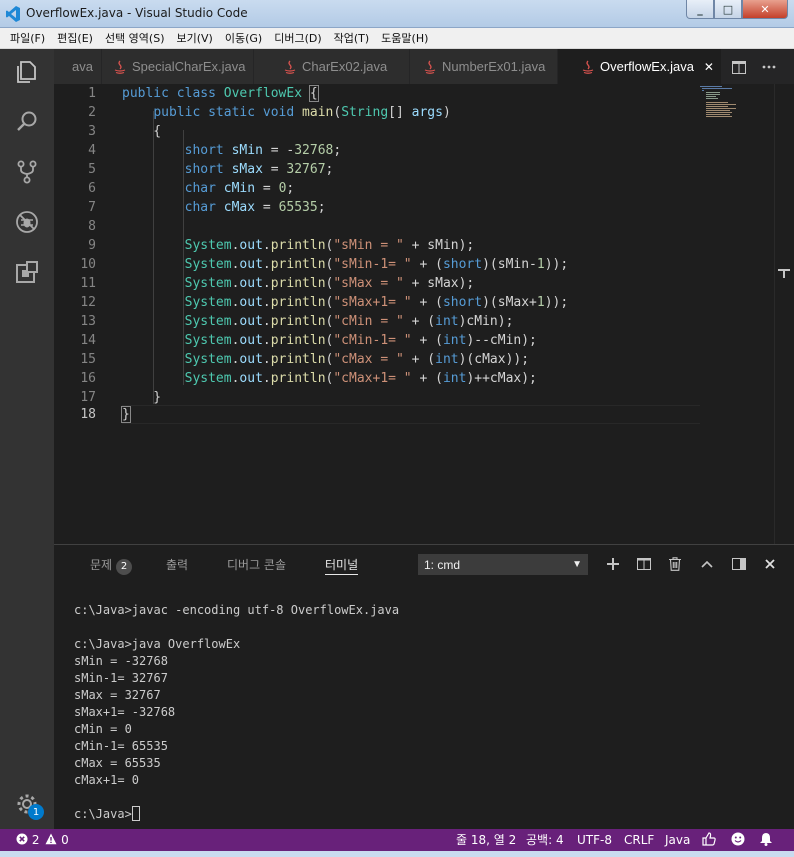  Describe the element at coordinates (342, 565) in the screenshot. I see `tab-terminal: 터미널` at that location.